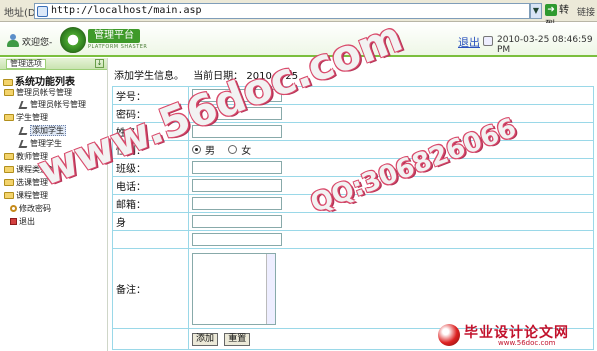 The height and width of the screenshot is (351, 597). I want to click on address-bar: 地址(D) http://localhost/main.asp ▼ ➜转到 链接, so click(298, 15).